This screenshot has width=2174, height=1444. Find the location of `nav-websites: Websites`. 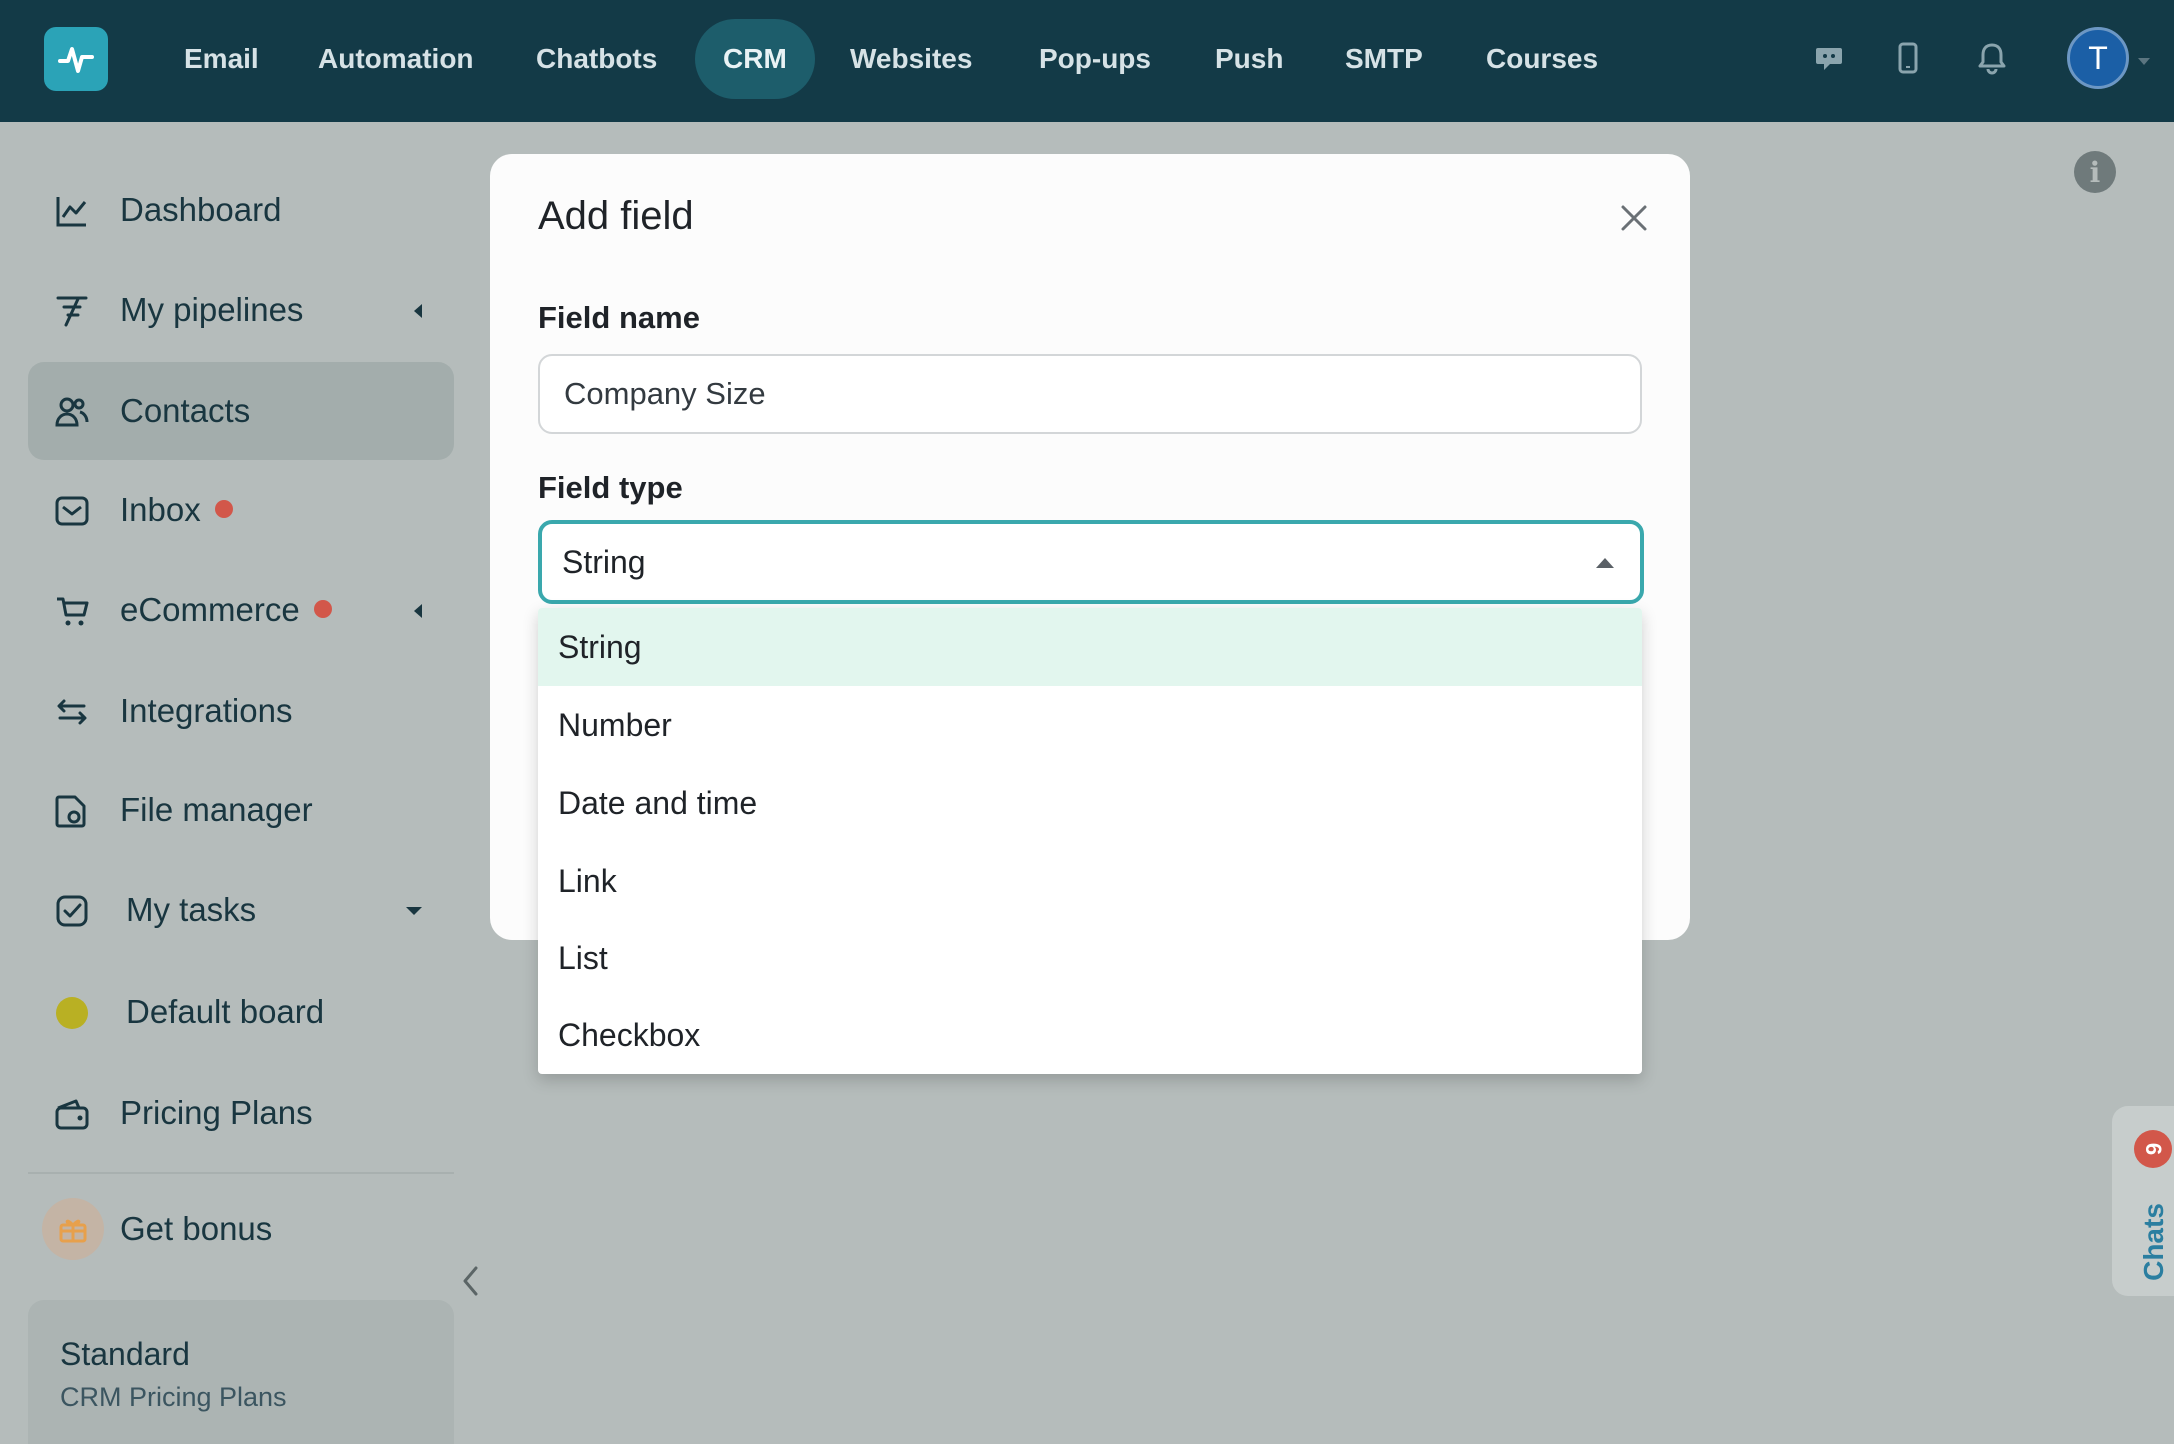

nav-websites: Websites is located at coordinates (911, 59).